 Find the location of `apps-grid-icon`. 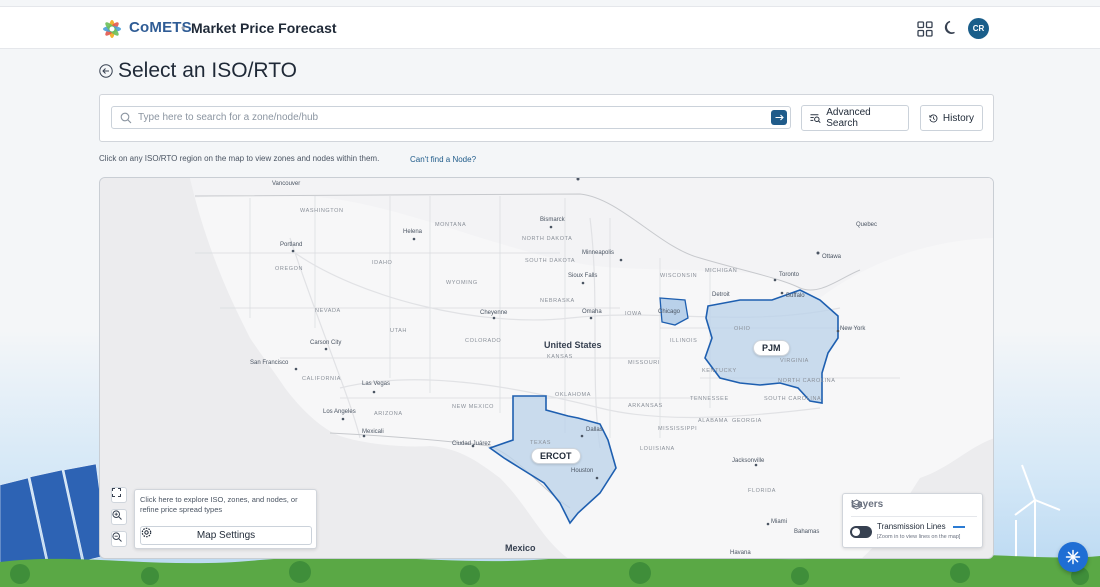

apps-grid-icon is located at coordinates (925, 29).